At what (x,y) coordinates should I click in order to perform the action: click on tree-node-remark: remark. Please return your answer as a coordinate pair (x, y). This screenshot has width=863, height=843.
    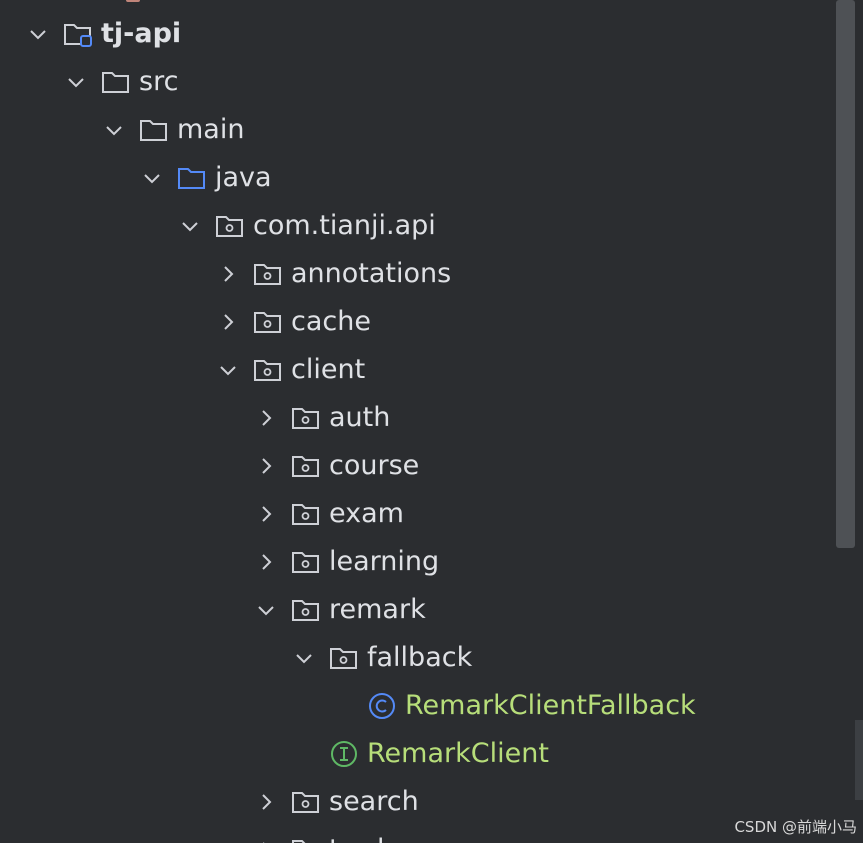
    Looking at the image, I should click on (420, 610).